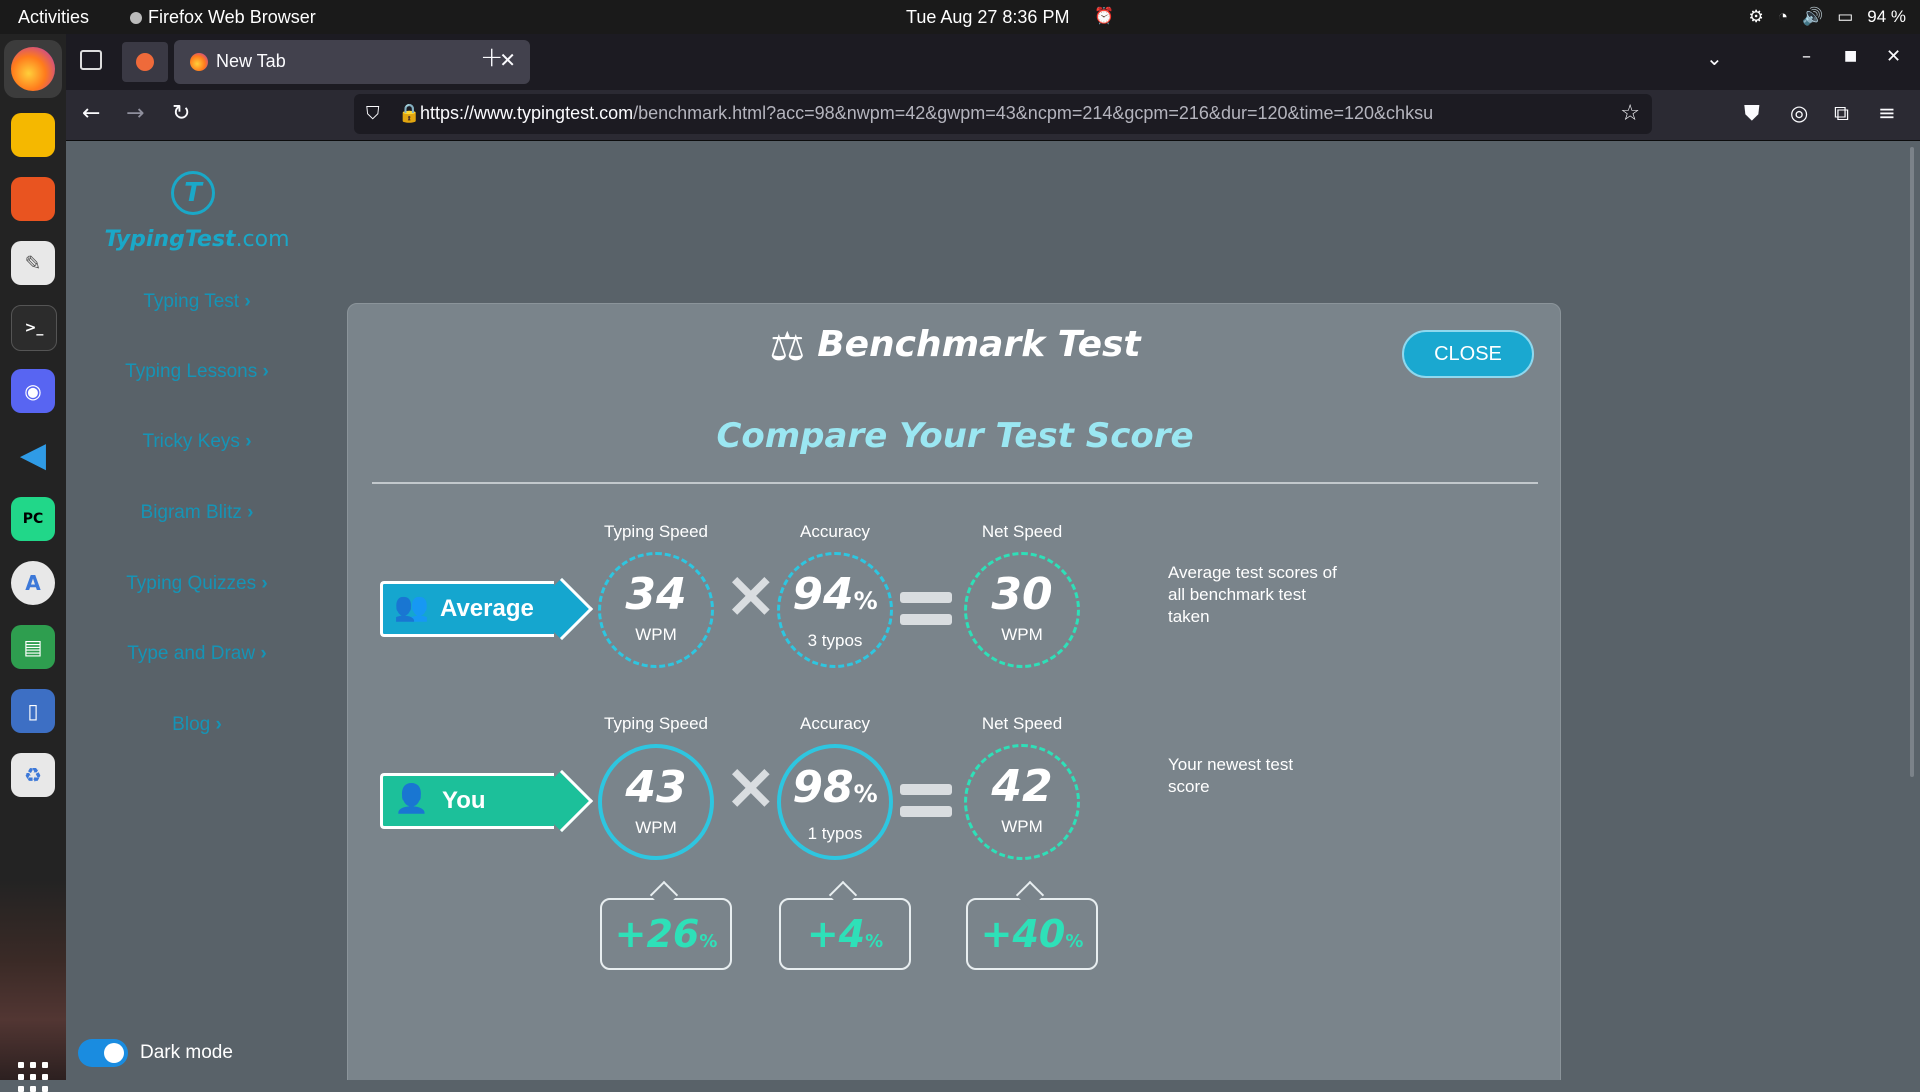 The width and height of the screenshot is (1920, 1092). What do you see at coordinates (91, 113) in the screenshot?
I see `back-icon: ←` at bounding box center [91, 113].